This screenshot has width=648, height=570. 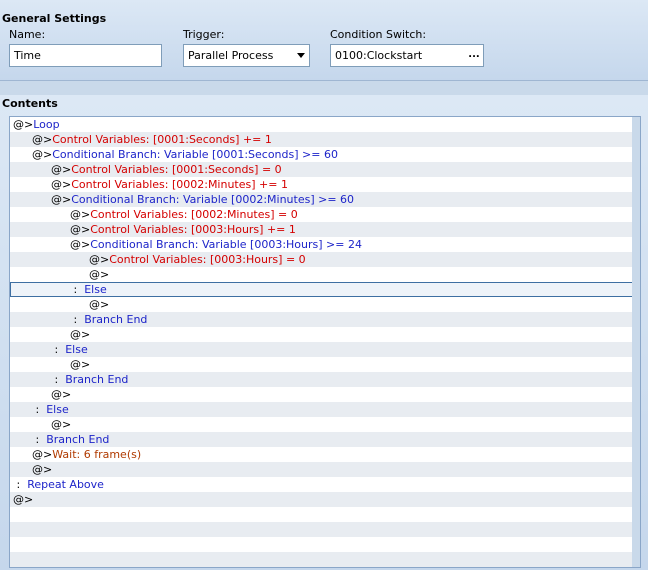 What do you see at coordinates (325, 124) in the screenshot?
I see `command-row: @>Loop` at bounding box center [325, 124].